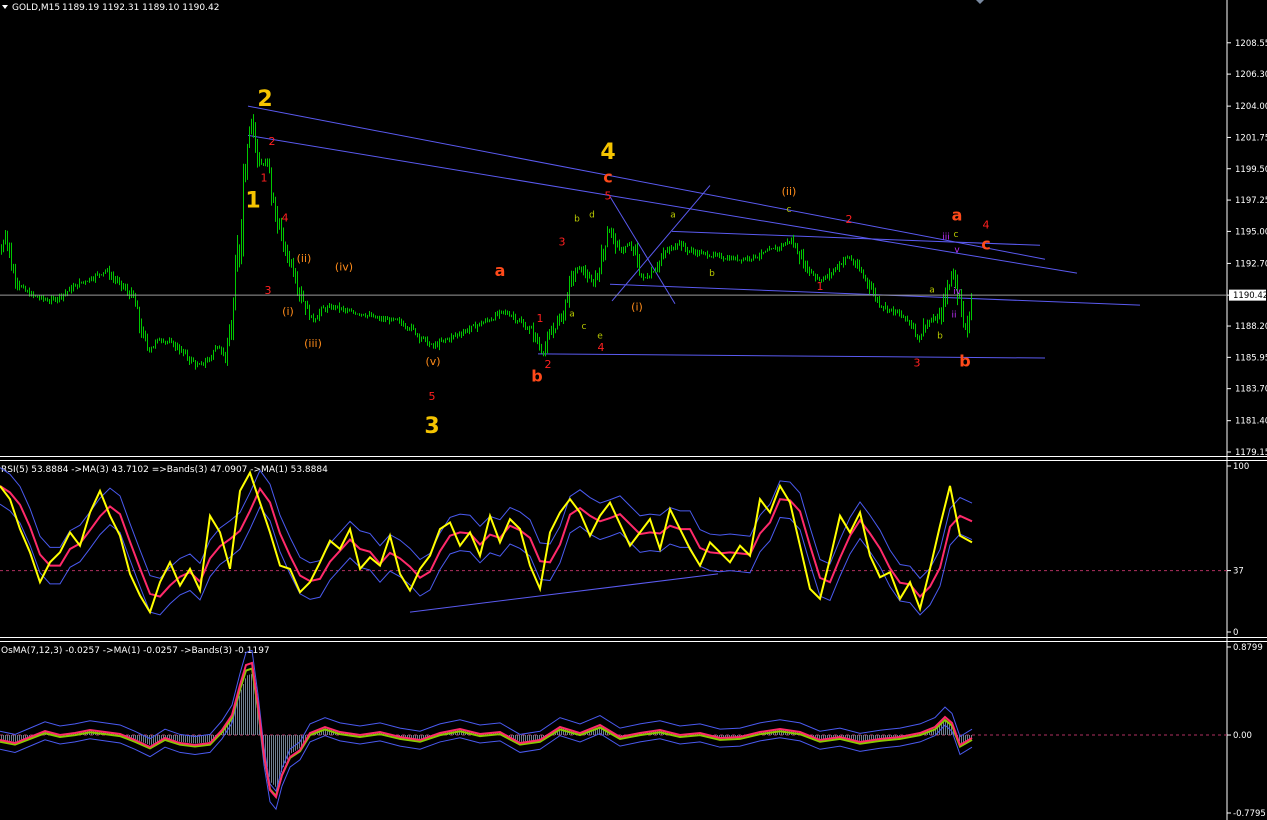 This screenshot has width=1267, height=820. I want to click on rsi-tick-label: 100, so click(1241, 467).